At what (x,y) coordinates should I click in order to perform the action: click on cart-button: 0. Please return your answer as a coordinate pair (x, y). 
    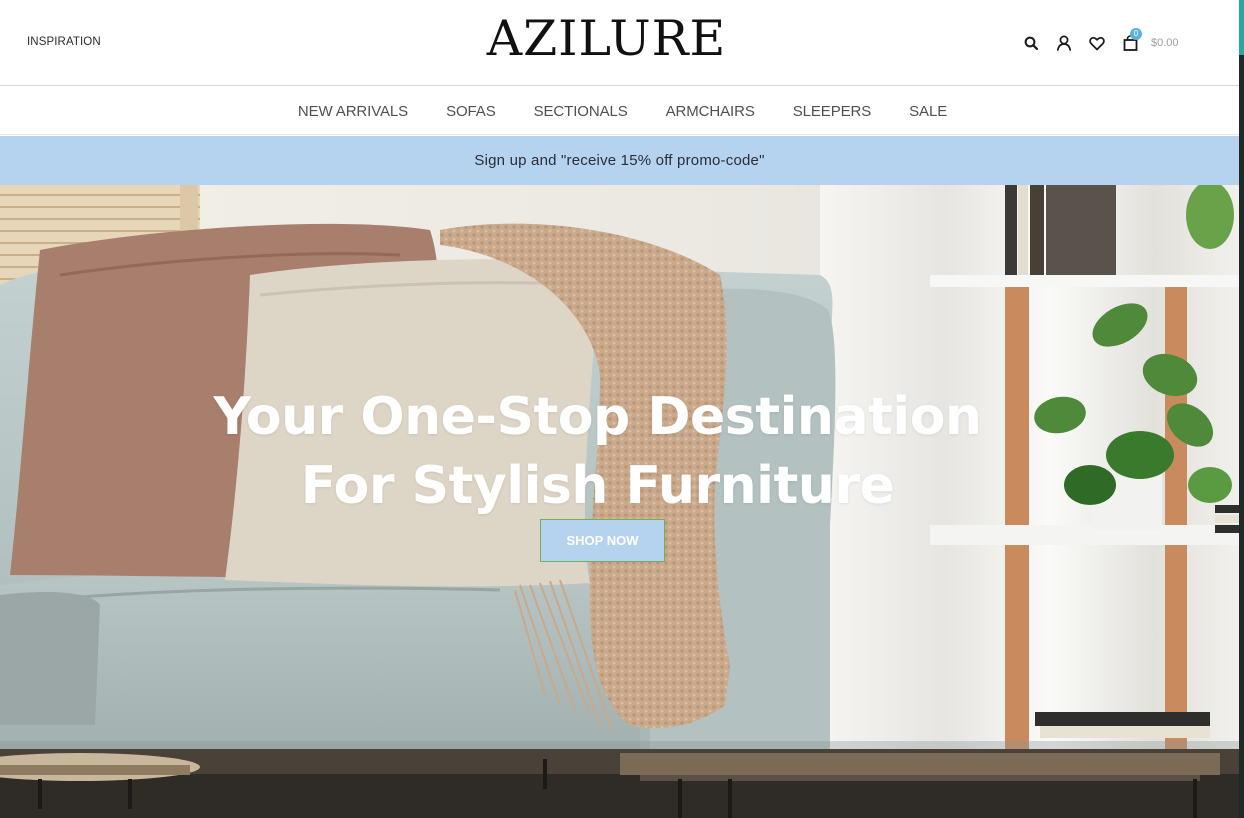
    Looking at the image, I should click on (1130, 41).